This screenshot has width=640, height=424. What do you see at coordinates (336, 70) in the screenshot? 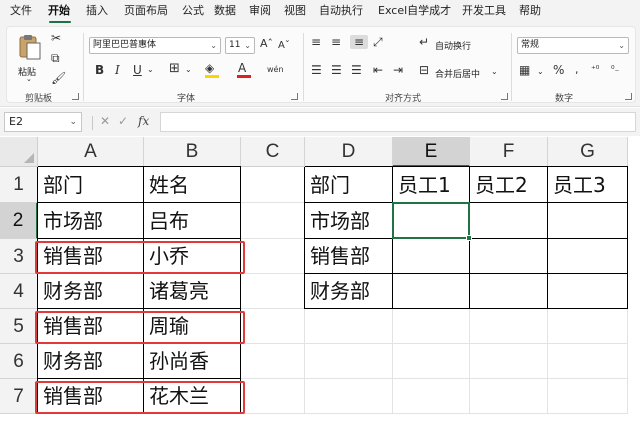
I see `align-center-icon: ☰` at bounding box center [336, 70].